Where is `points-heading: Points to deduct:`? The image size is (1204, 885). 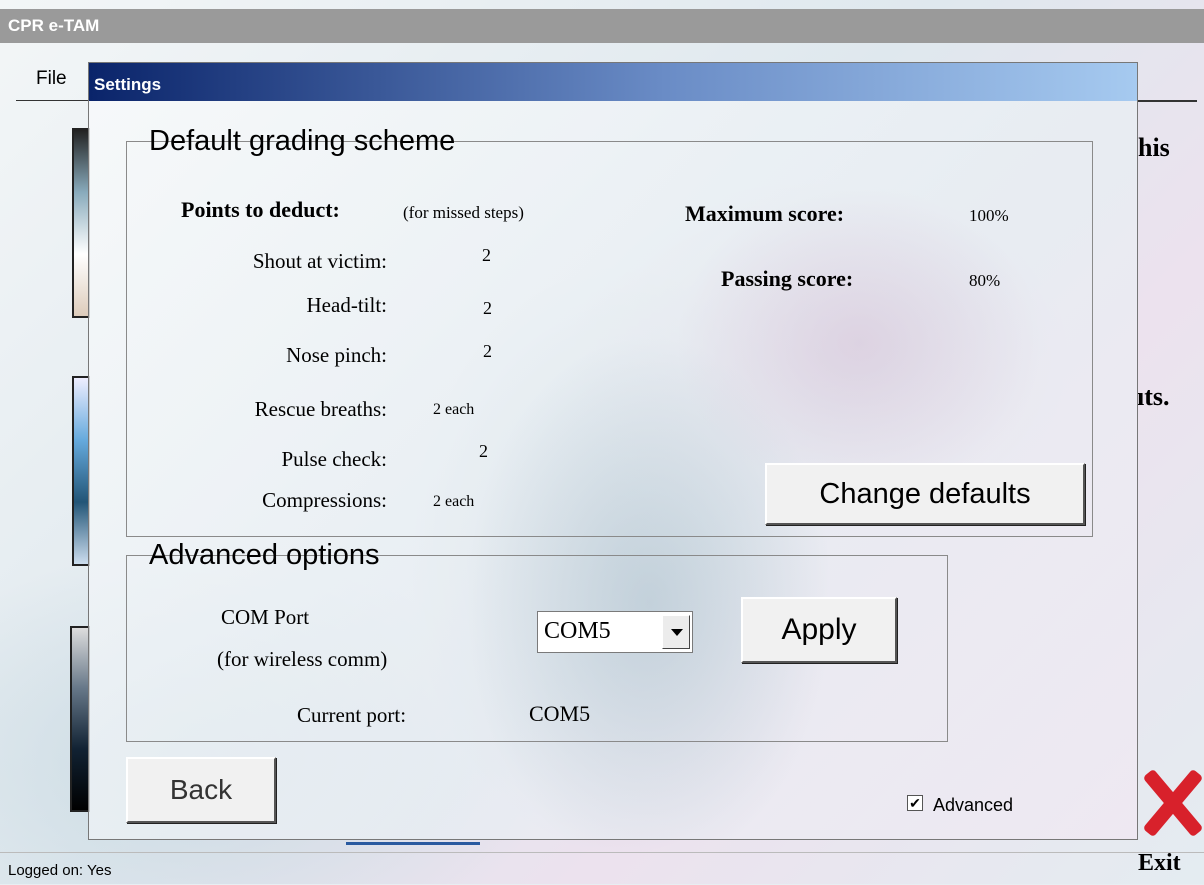
points-heading: Points to deduct: is located at coordinates (260, 209).